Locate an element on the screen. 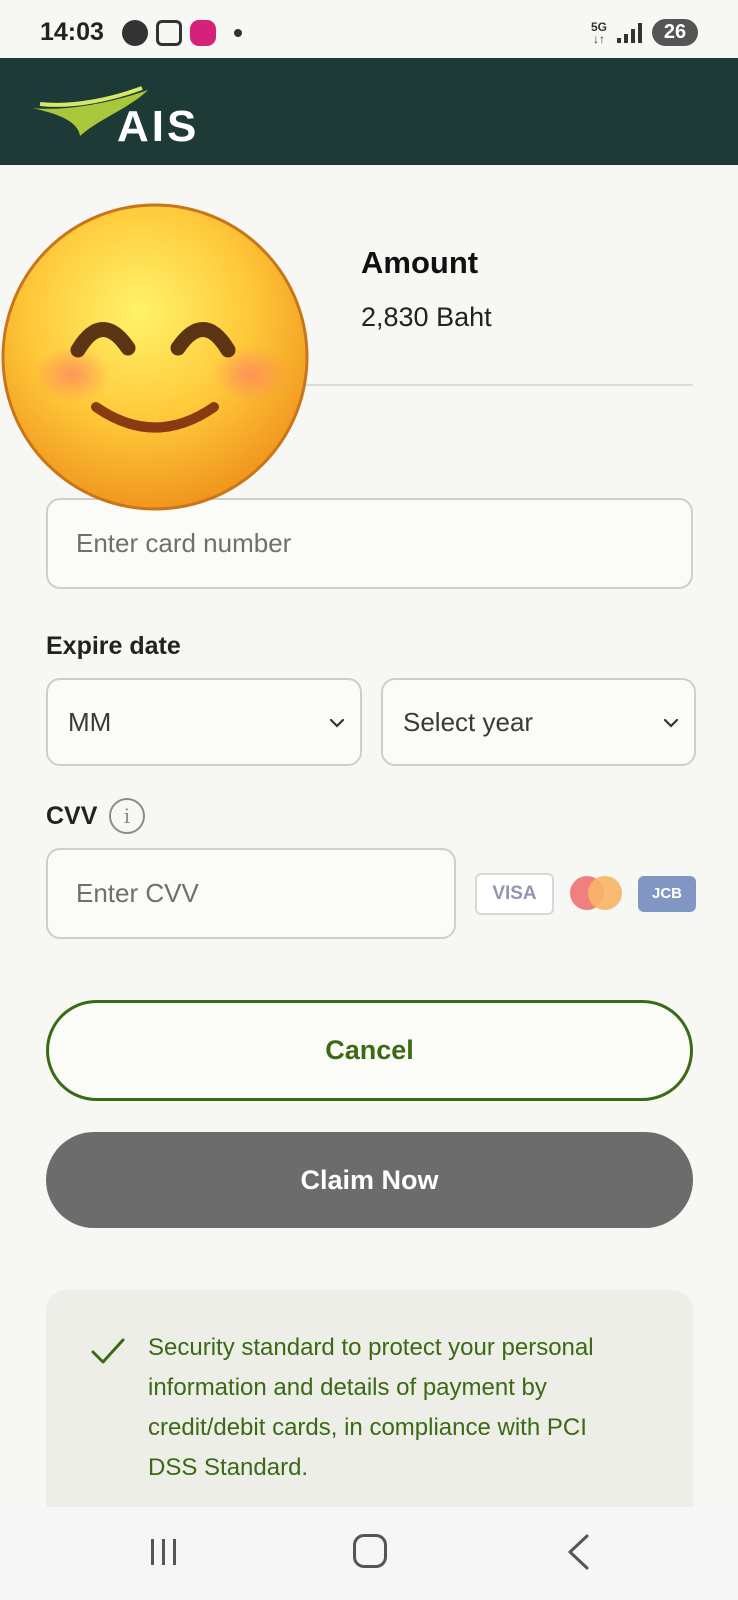  network-5g-icon: 5G ↓↑ is located at coordinates (599, 33).